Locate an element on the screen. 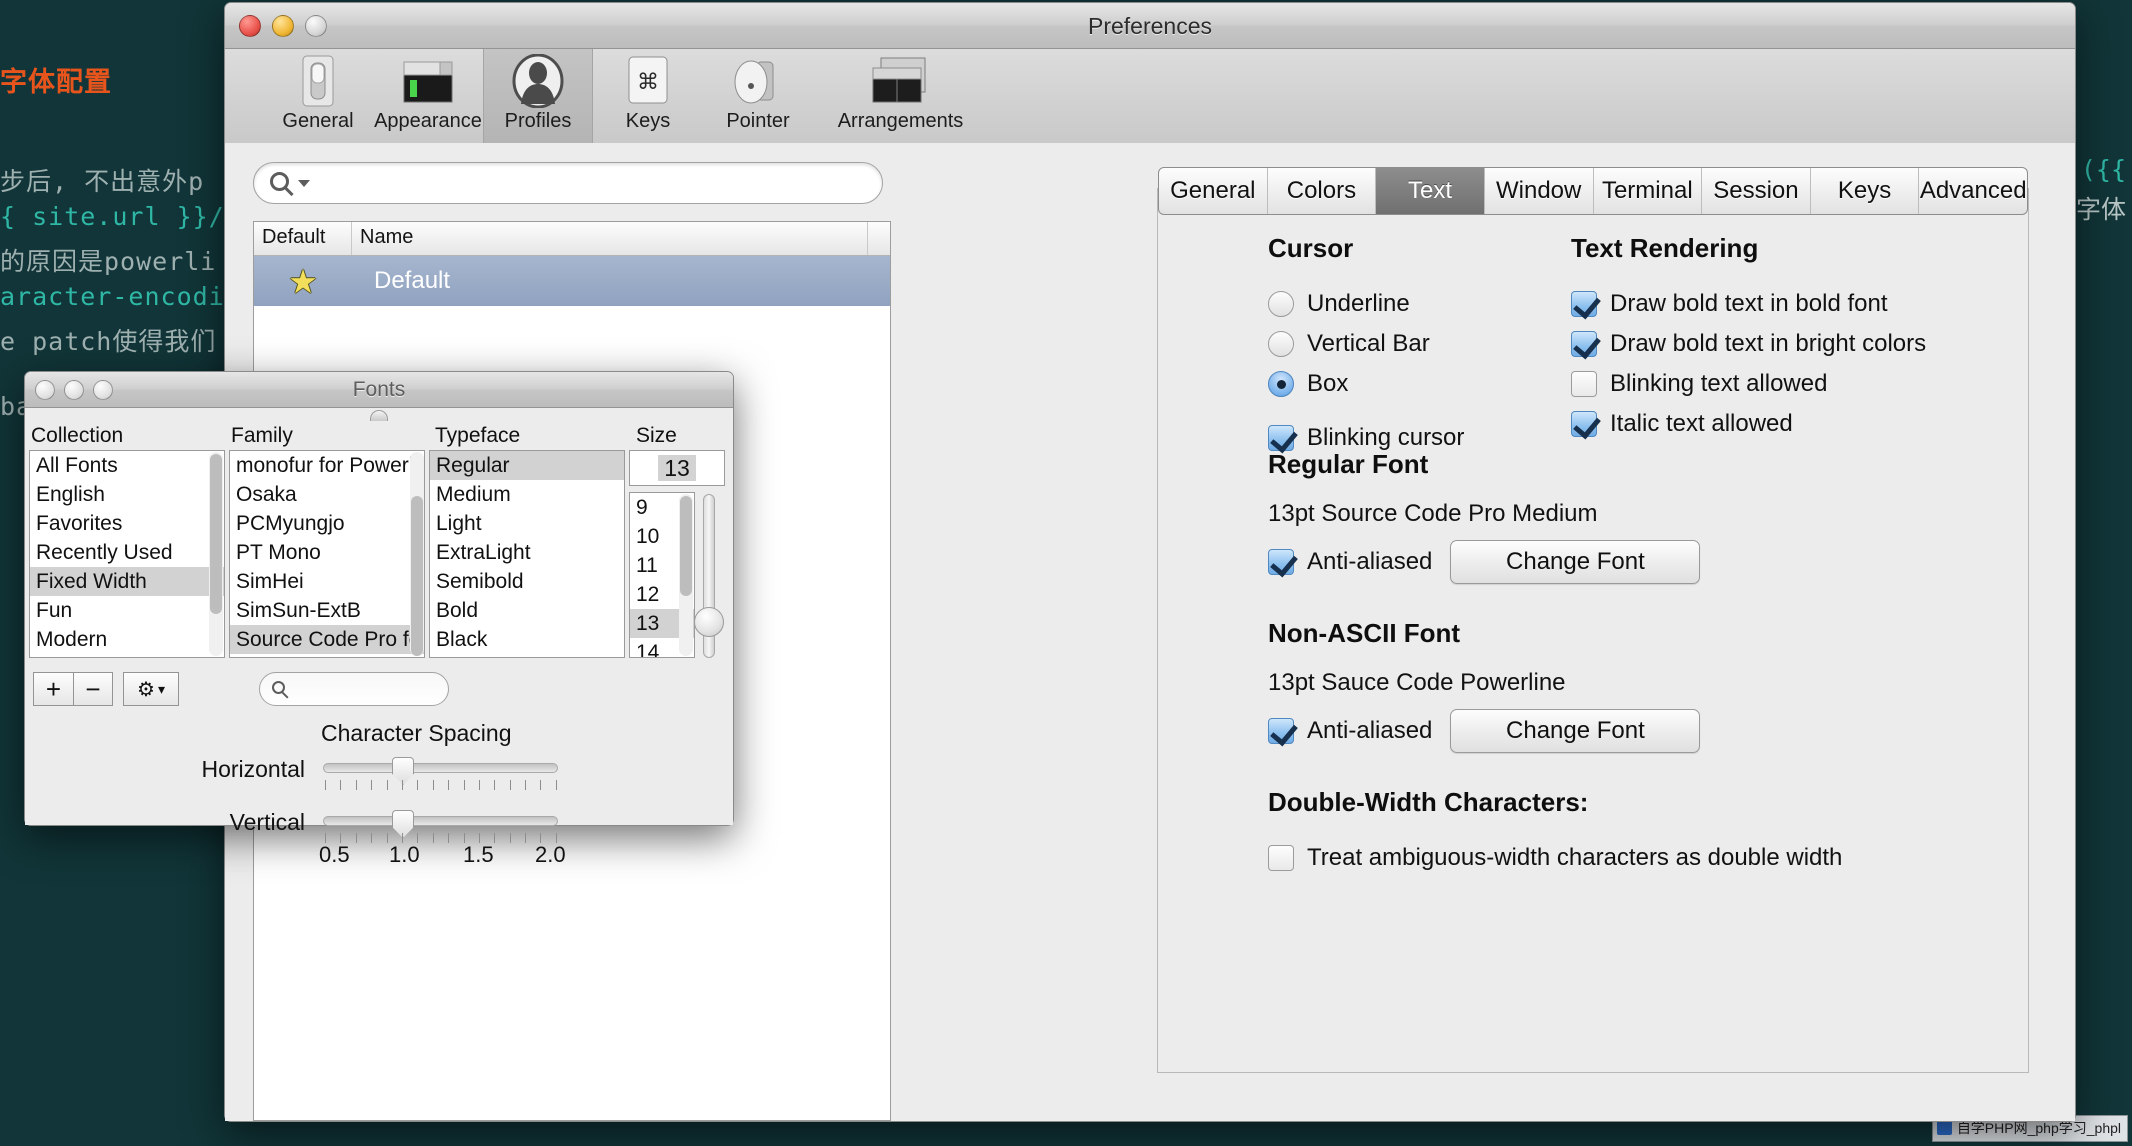 This screenshot has height=1146, width=2132. non-ascii-font-antialiased: Anti-aliased is located at coordinates (1350, 731).